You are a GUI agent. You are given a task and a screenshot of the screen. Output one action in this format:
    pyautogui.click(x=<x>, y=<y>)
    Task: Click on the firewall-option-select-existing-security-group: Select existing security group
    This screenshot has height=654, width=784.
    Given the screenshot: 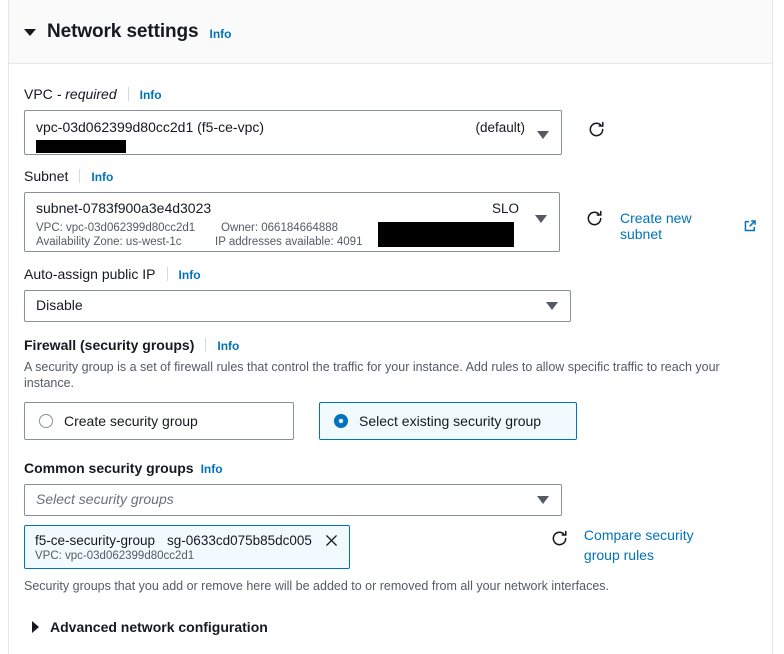 What is the action you would take?
    pyautogui.click(x=448, y=421)
    